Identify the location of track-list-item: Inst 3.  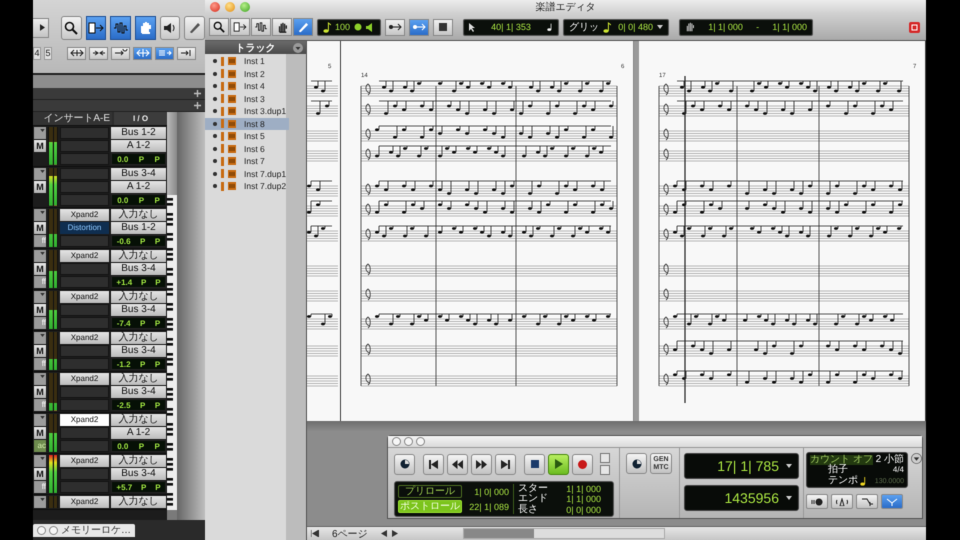
(247, 98).